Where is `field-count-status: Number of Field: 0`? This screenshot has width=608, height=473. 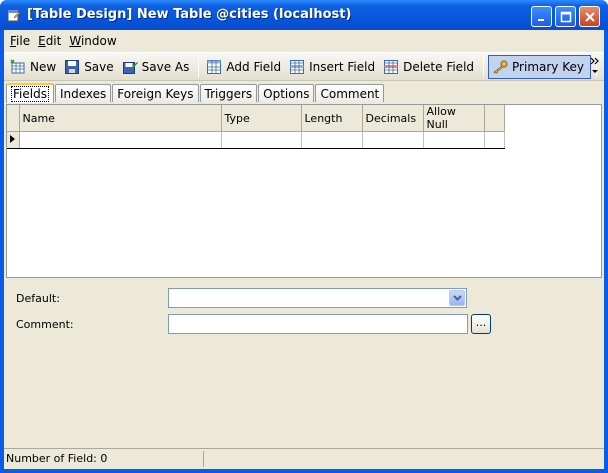
field-count-status: Number of Field: 0 is located at coordinates (104, 459).